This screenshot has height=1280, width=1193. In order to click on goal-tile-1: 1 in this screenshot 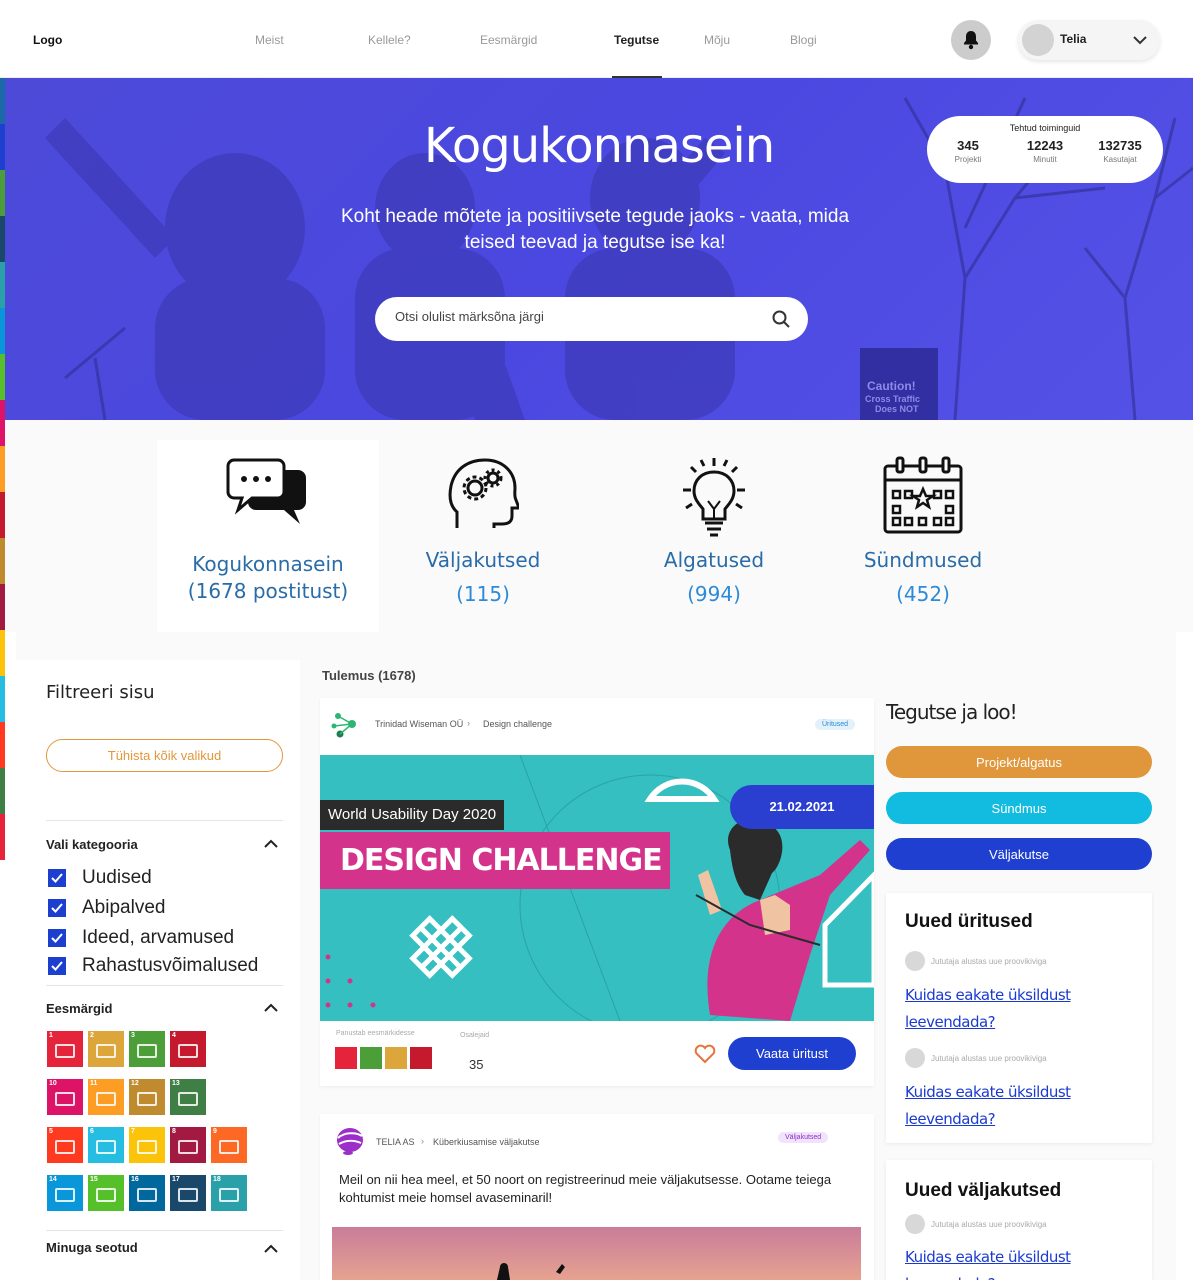, I will do `click(65, 1049)`.